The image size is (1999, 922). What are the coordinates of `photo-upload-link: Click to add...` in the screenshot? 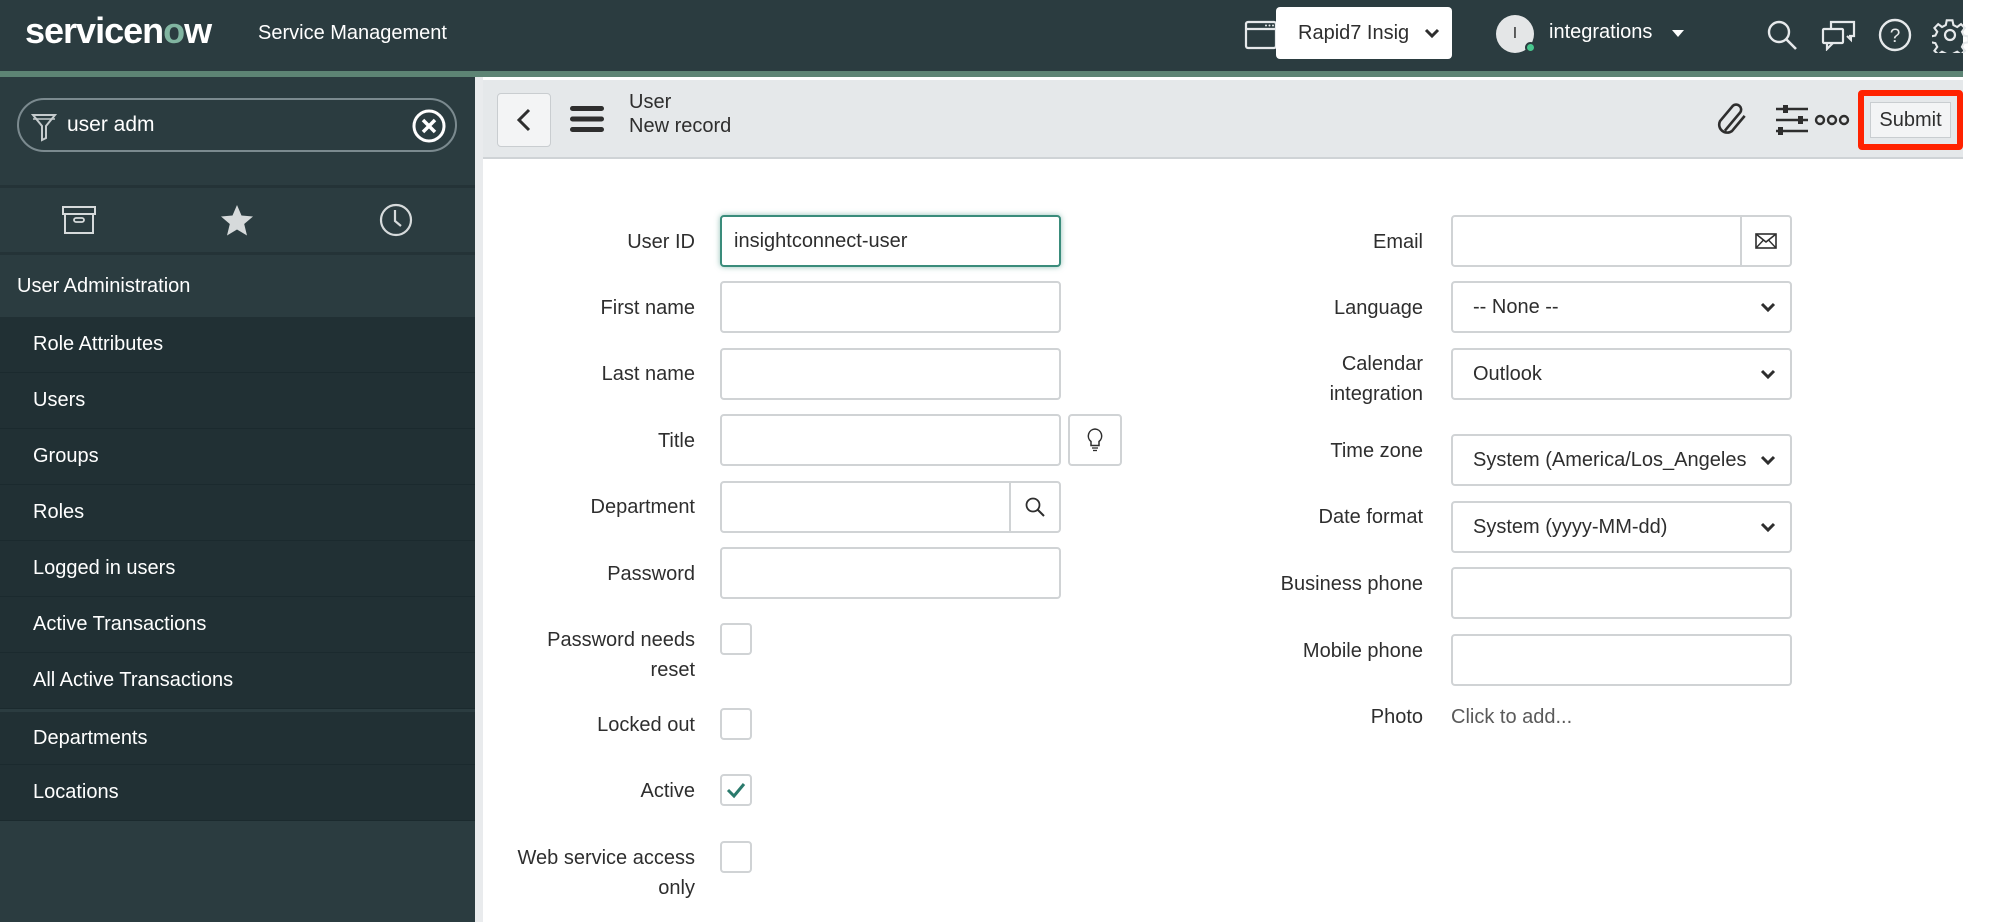 It's located at (1511, 717).